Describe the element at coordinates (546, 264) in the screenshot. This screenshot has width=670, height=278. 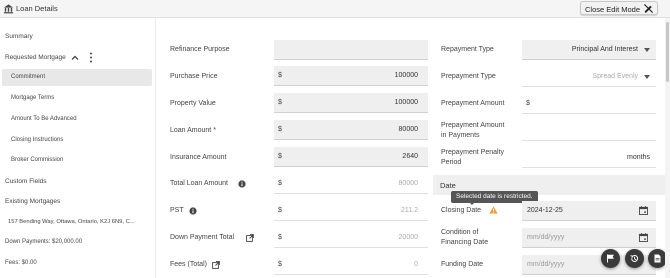
I see `funding-date-placeholder: mm/dd/yyyy` at that location.